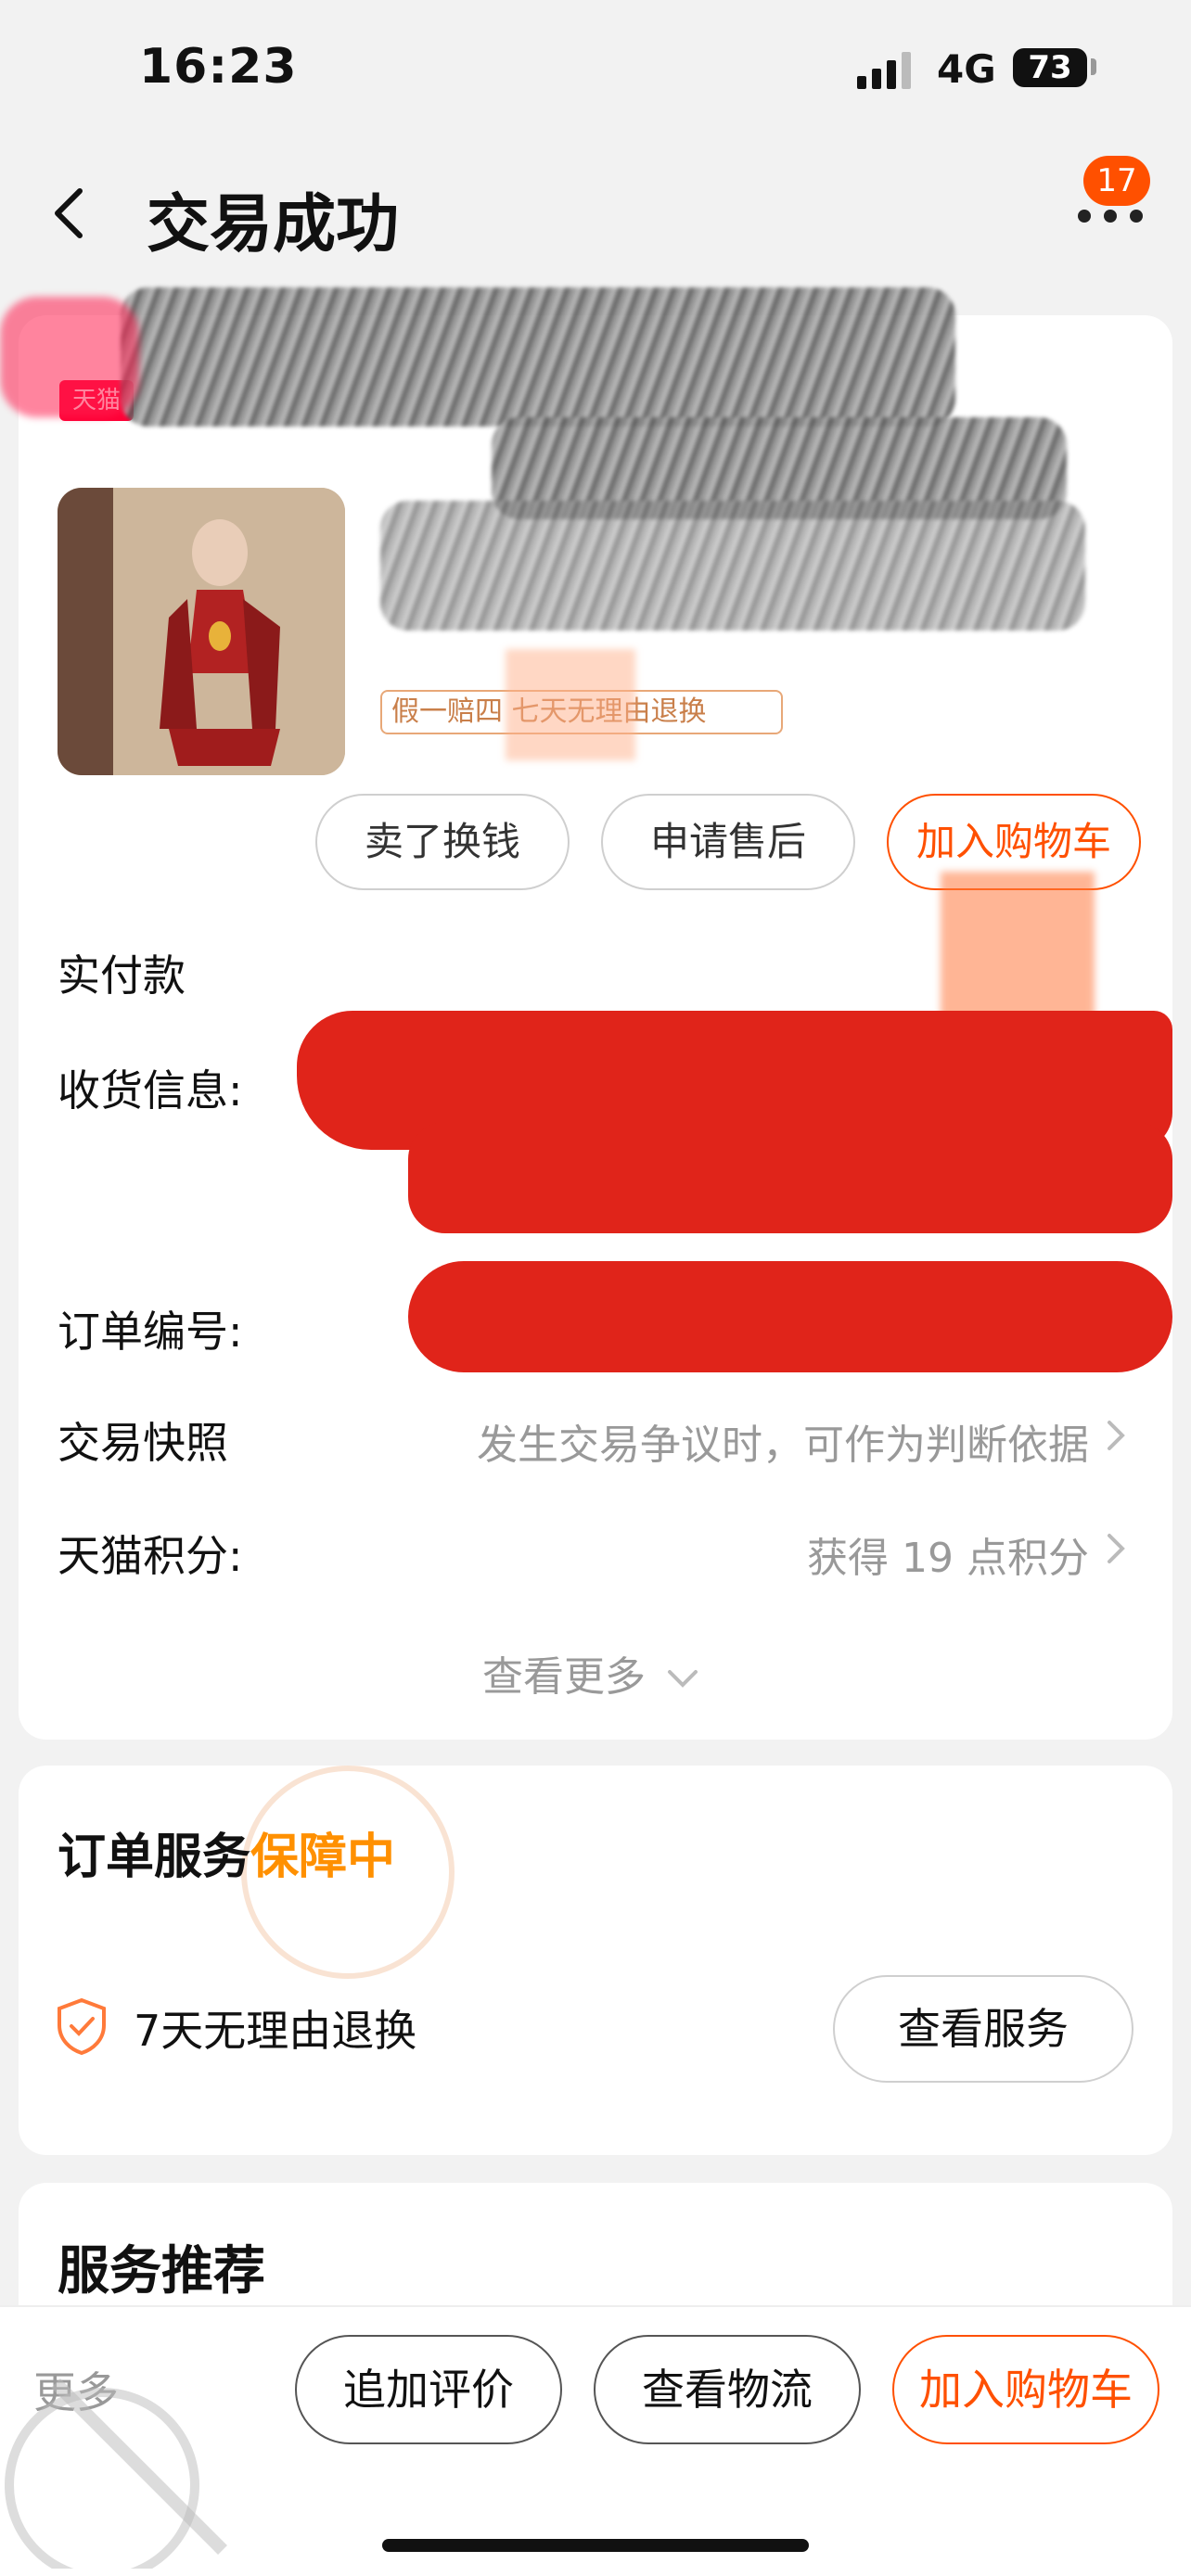  I want to click on points-value: 获得 19 点积分, so click(948, 1554).